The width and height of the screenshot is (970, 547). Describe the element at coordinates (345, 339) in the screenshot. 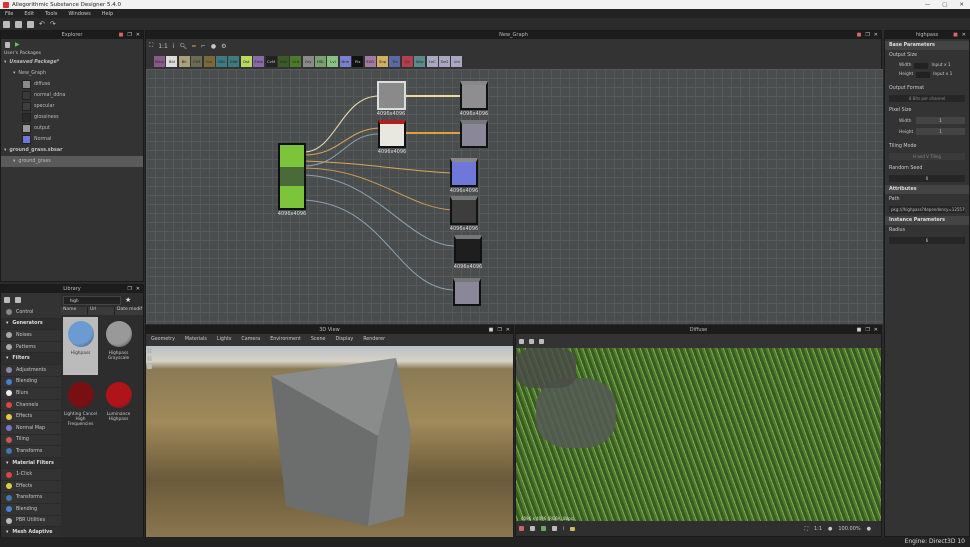

I see `3d-menu-display: Display` at that location.